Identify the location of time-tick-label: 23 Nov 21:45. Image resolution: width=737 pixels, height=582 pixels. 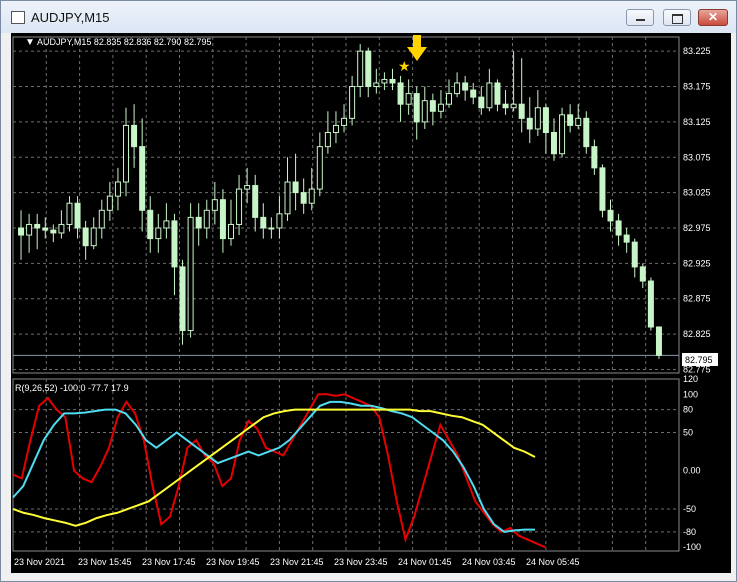
(297, 562).